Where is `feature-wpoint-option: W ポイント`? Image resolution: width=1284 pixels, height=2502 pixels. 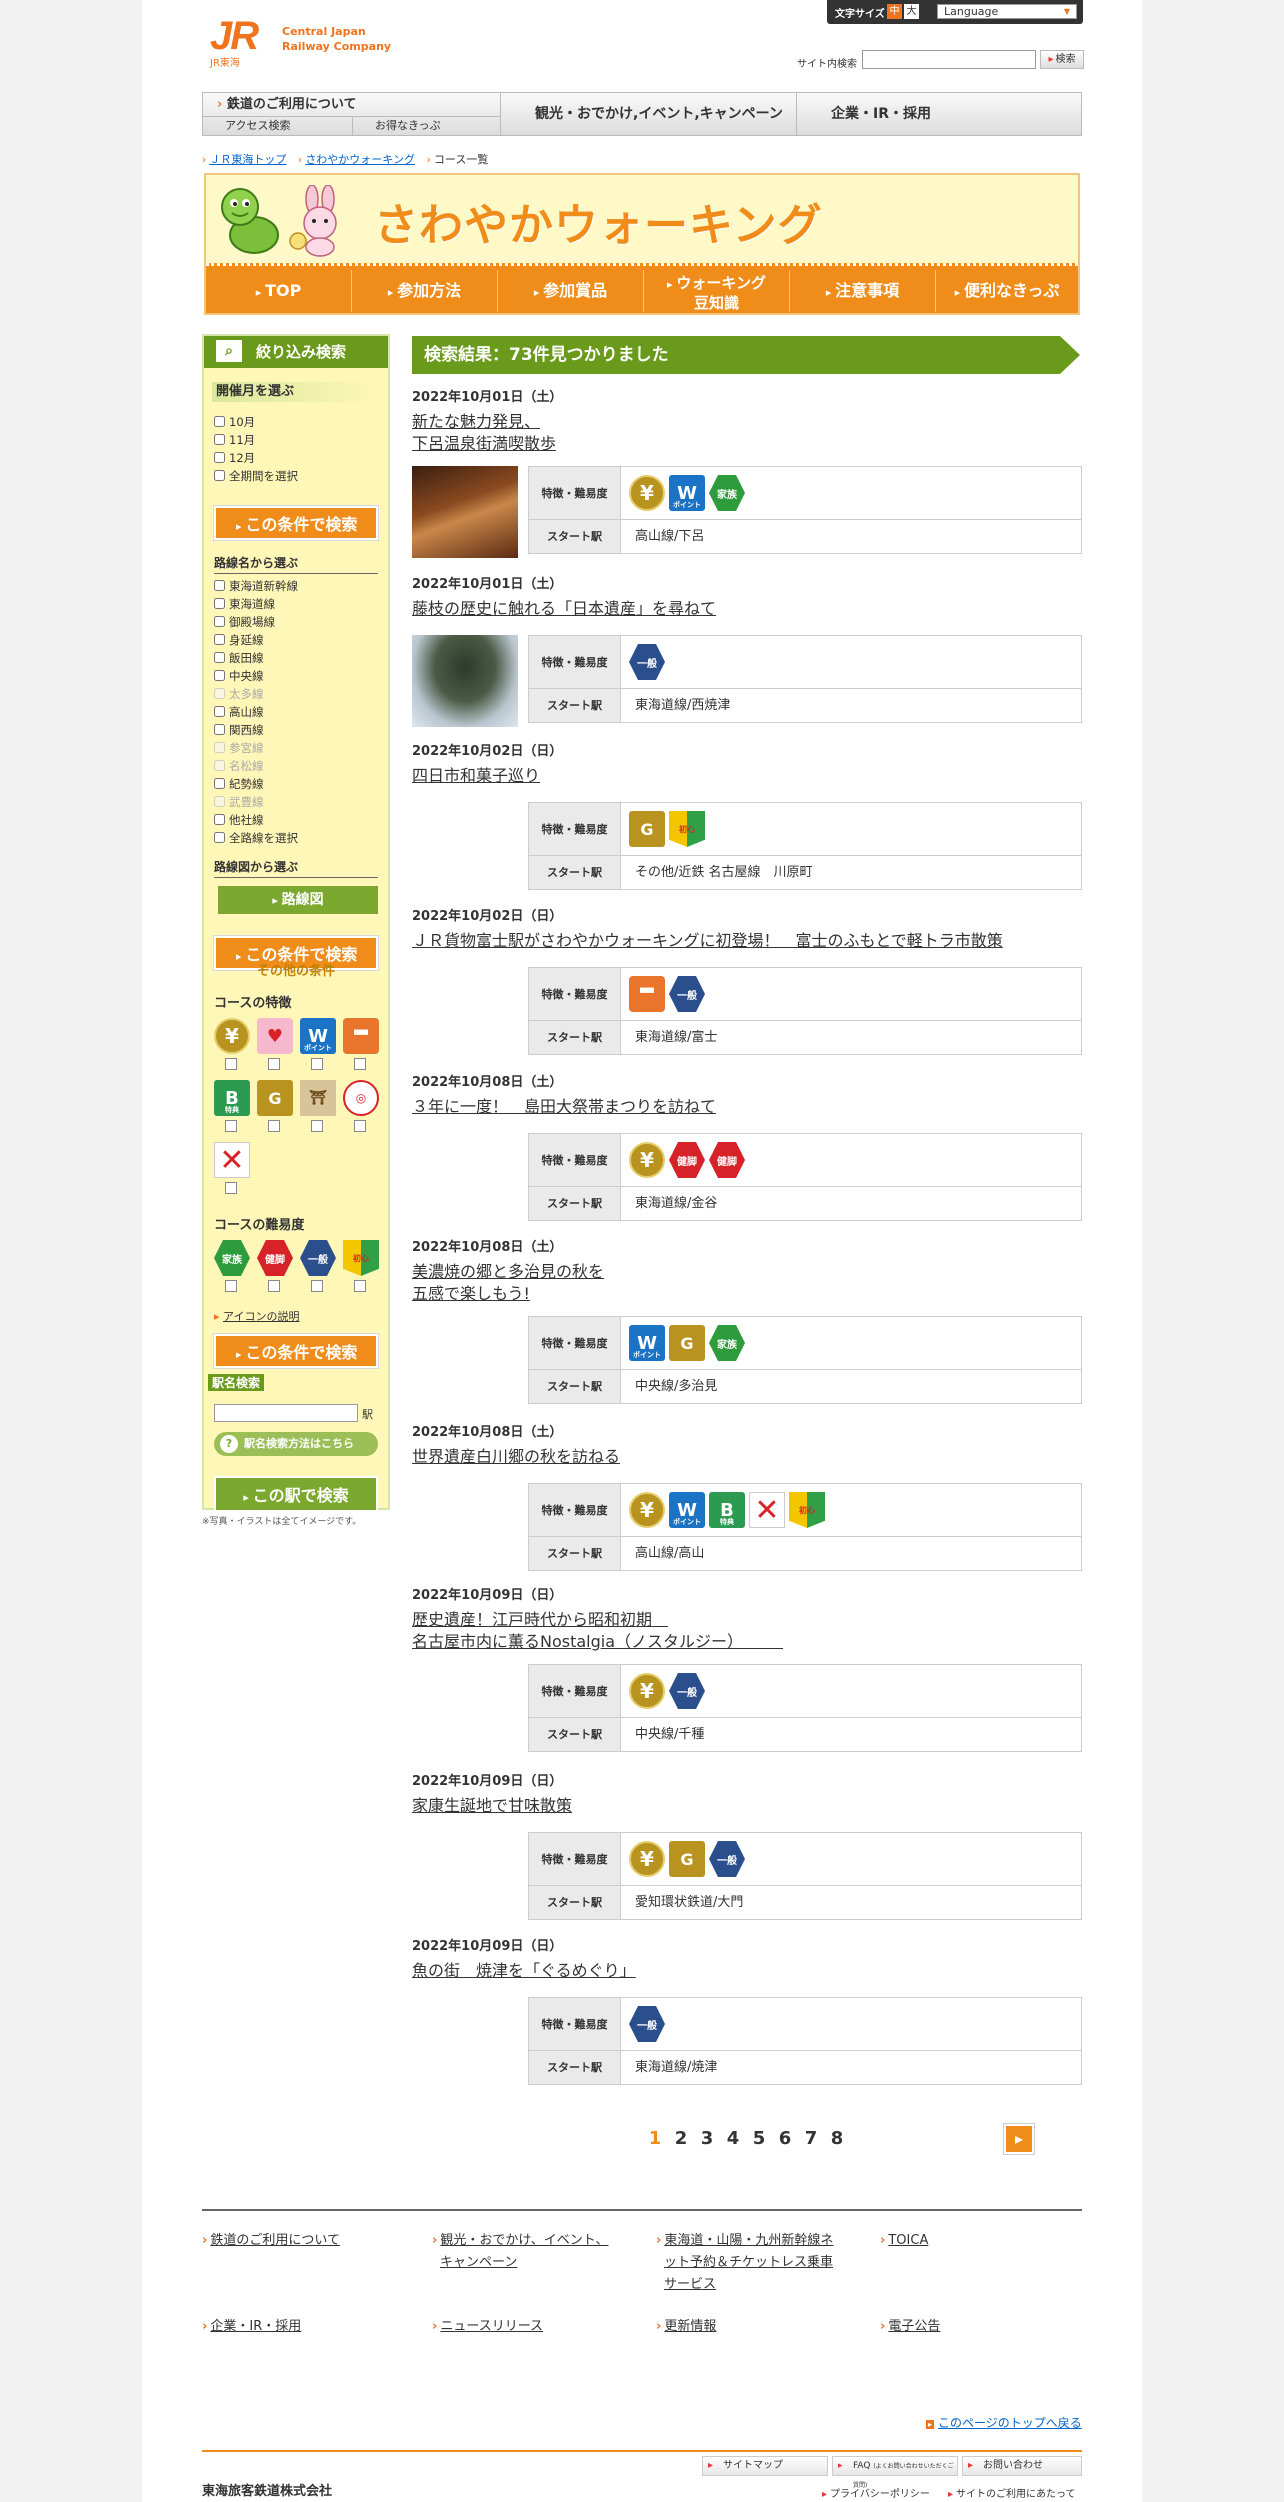
feature-wpoint-option: W ポイント is located at coordinates (318, 1046).